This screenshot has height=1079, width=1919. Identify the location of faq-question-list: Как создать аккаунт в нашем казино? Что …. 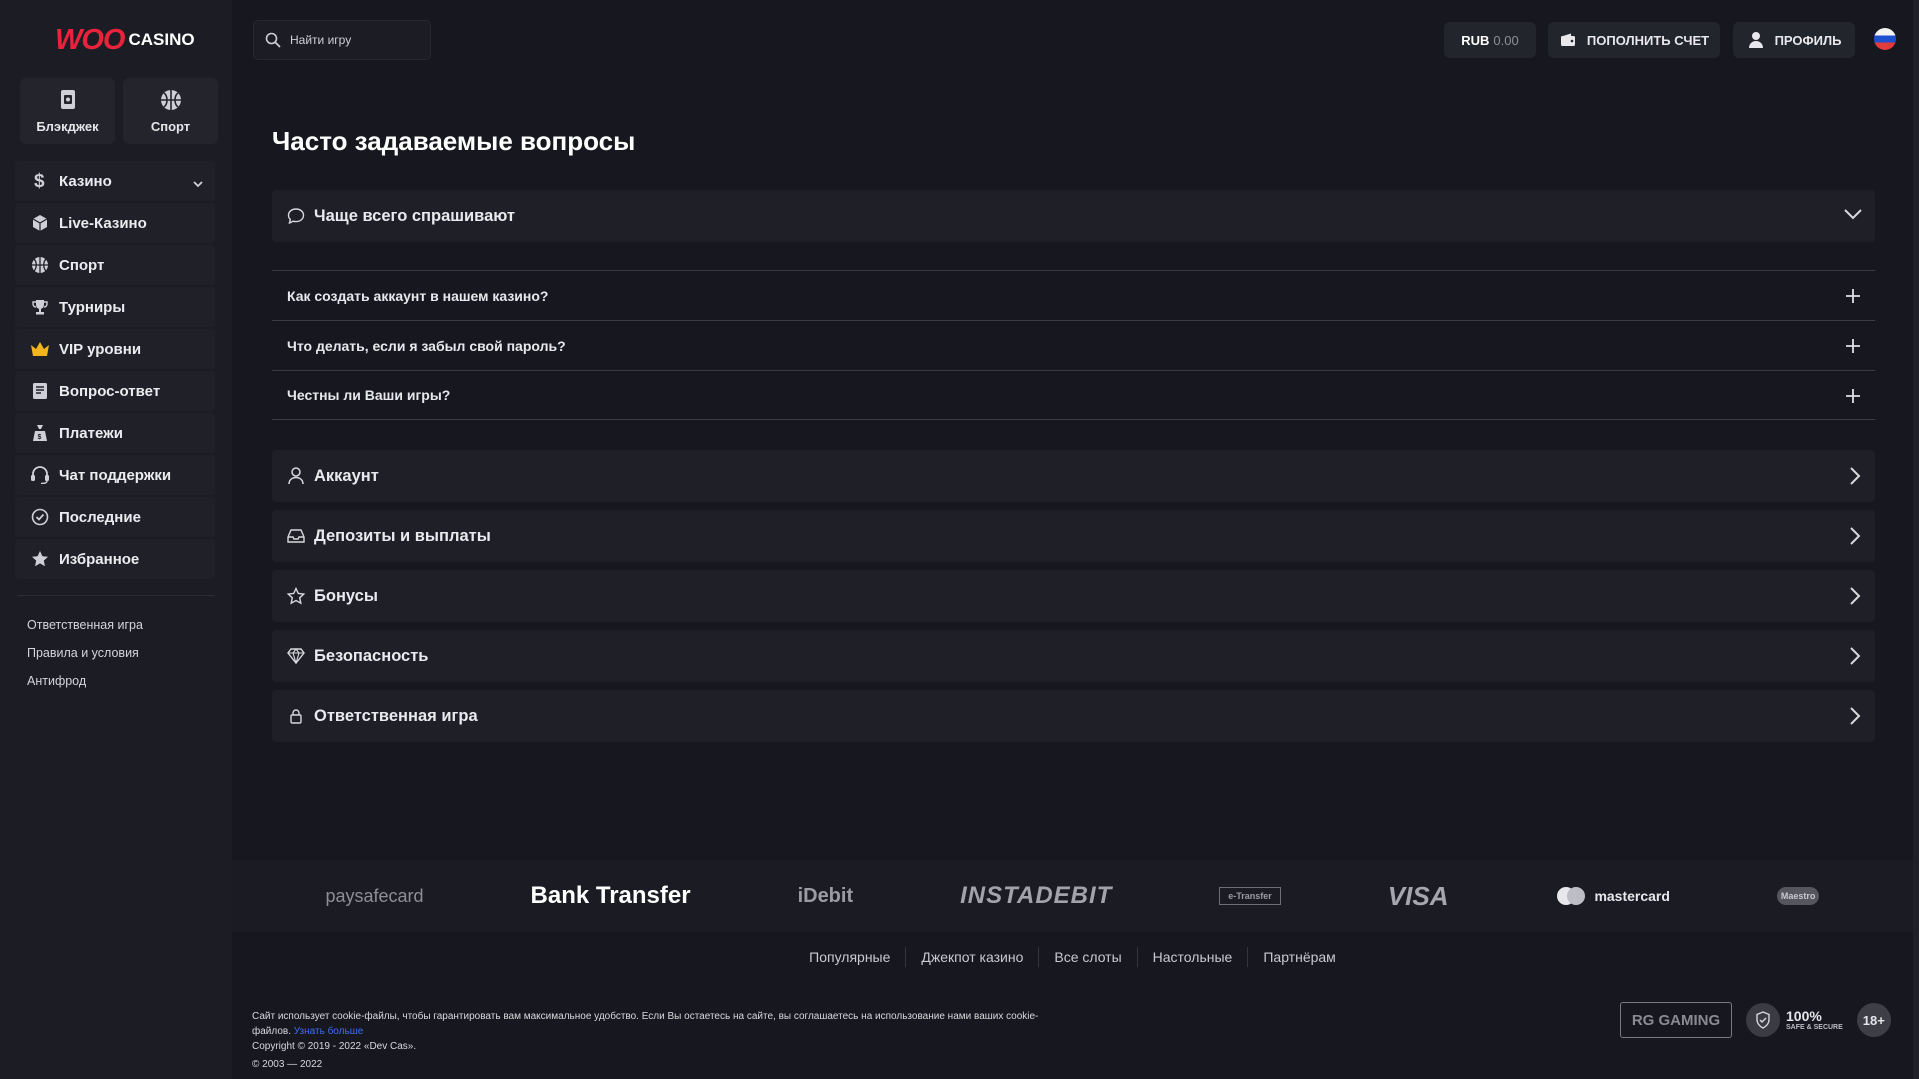
(1073, 345).